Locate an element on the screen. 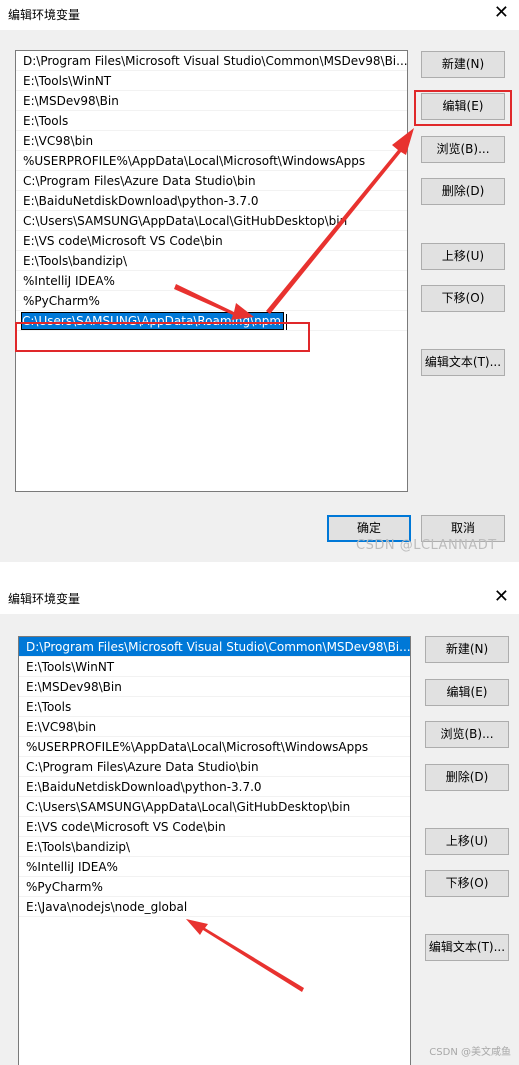  watermark: CSDN @LCLANNADT is located at coordinates (426, 545).